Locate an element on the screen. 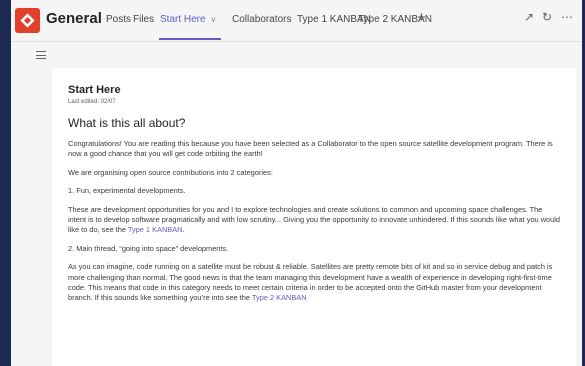 Image resolution: width=585 pixels, height=366 pixels. type-2-kanban-link: Type 2 KANBAN is located at coordinates (279, 297).